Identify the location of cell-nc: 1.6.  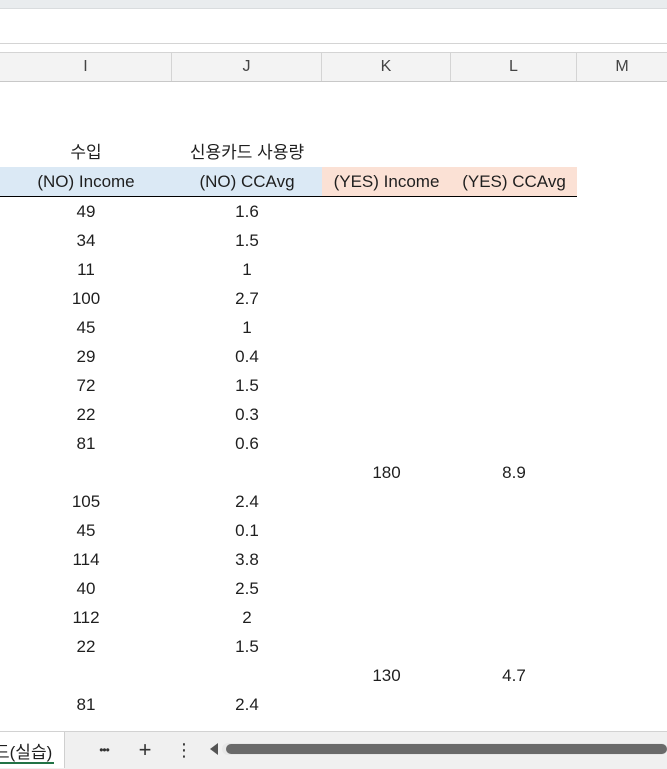
(247, 211).